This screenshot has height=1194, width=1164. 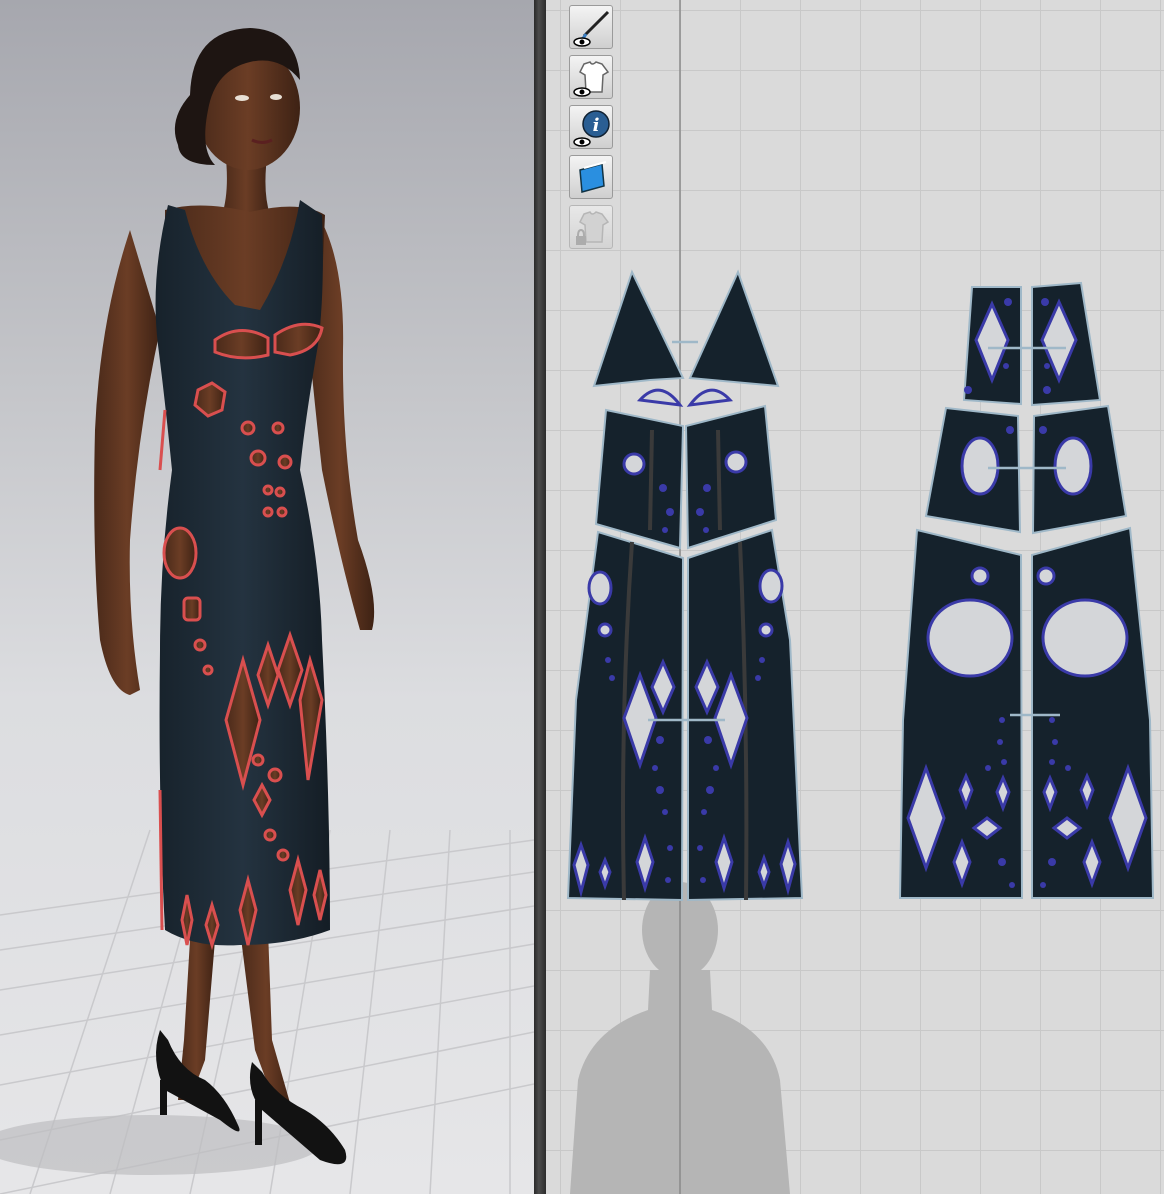 I want to click on pattern-toolbar: i, so click(x=592, y=127).